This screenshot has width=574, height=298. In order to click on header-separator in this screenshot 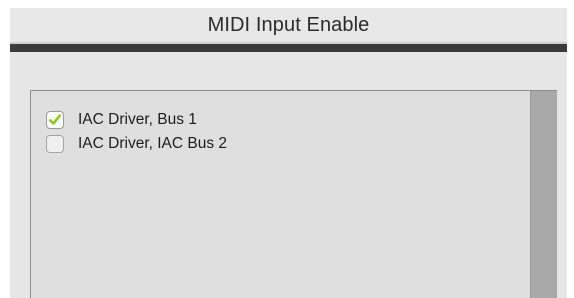, I will do `click(288, 48)`.